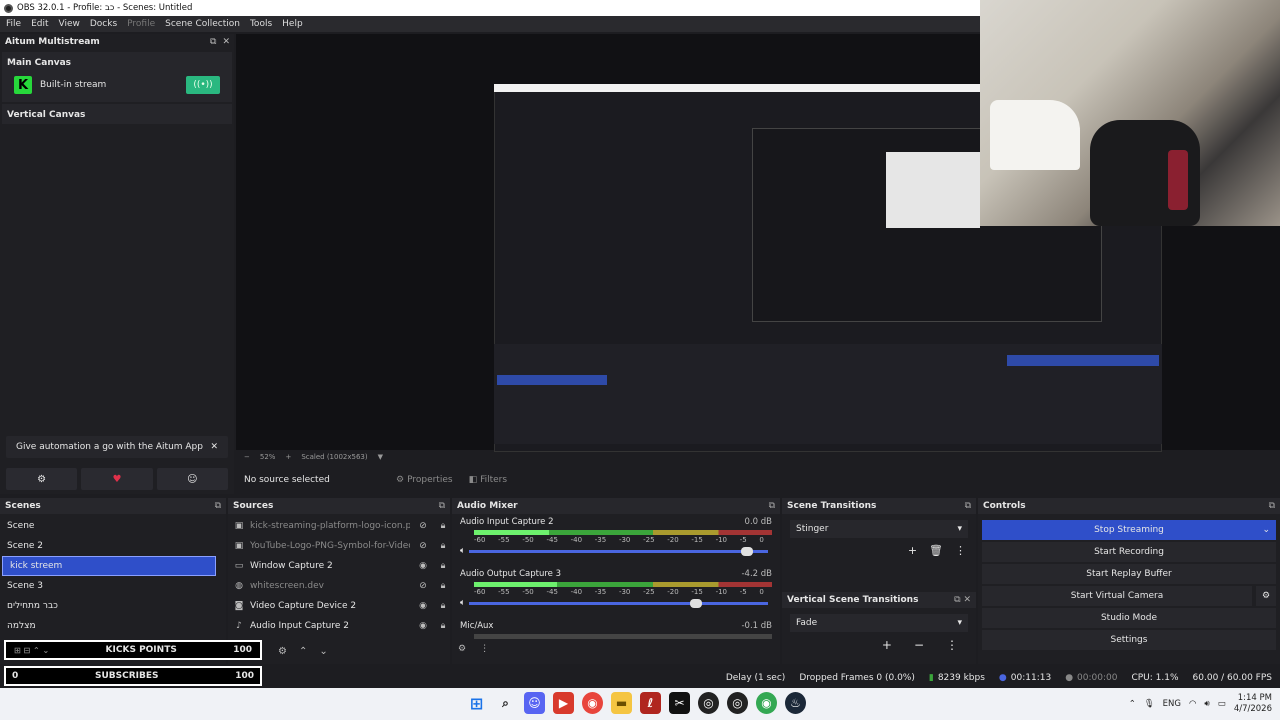  I want to click on zoom-out-icon: −, so click(247, 457).